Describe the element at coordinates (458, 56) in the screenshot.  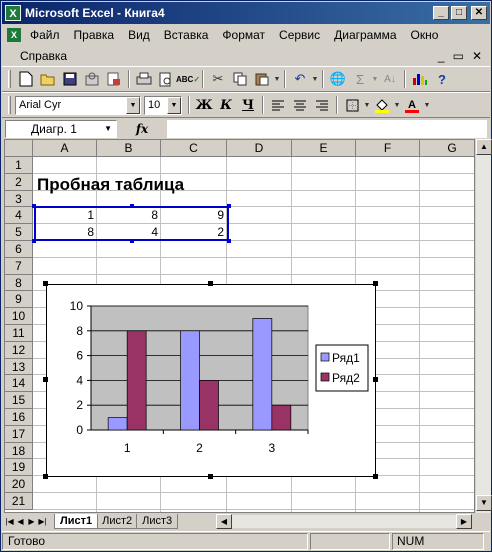
I see `doc-restore-button: ▭` at that location.